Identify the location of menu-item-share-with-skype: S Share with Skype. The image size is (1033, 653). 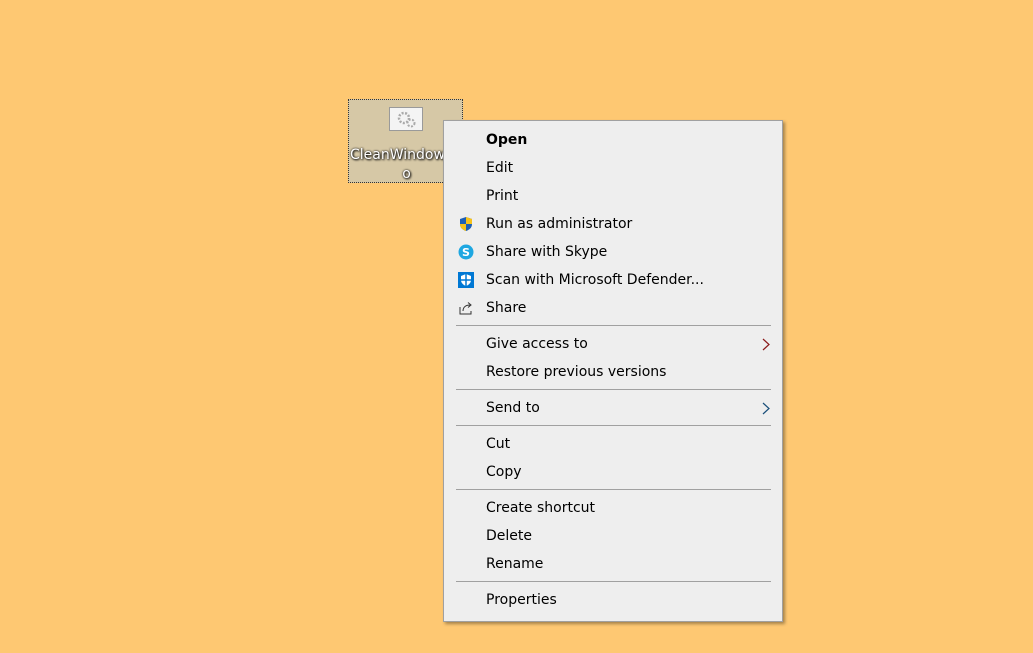
(613, 252).